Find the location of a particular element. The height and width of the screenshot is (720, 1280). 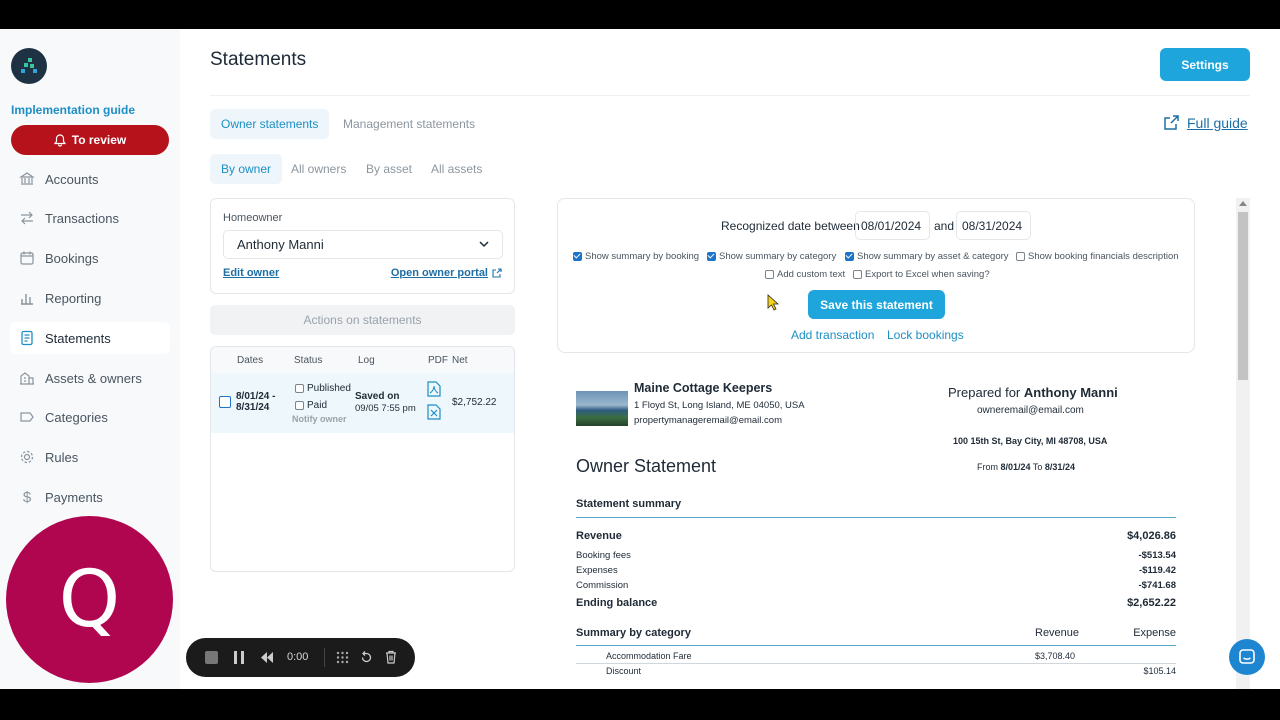

prepared-for: Prepared for Anthony Manni is located at coordinates (1033, 392).